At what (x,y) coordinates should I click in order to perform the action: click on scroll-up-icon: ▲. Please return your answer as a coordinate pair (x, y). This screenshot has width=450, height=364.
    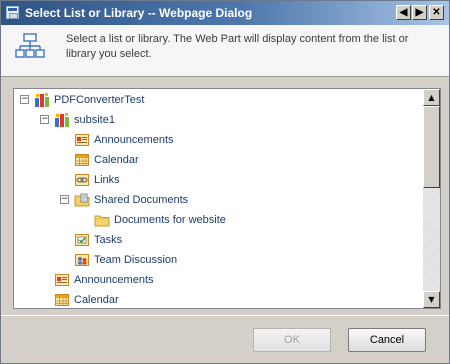
    Looking at the image, I should click on (431, 97).